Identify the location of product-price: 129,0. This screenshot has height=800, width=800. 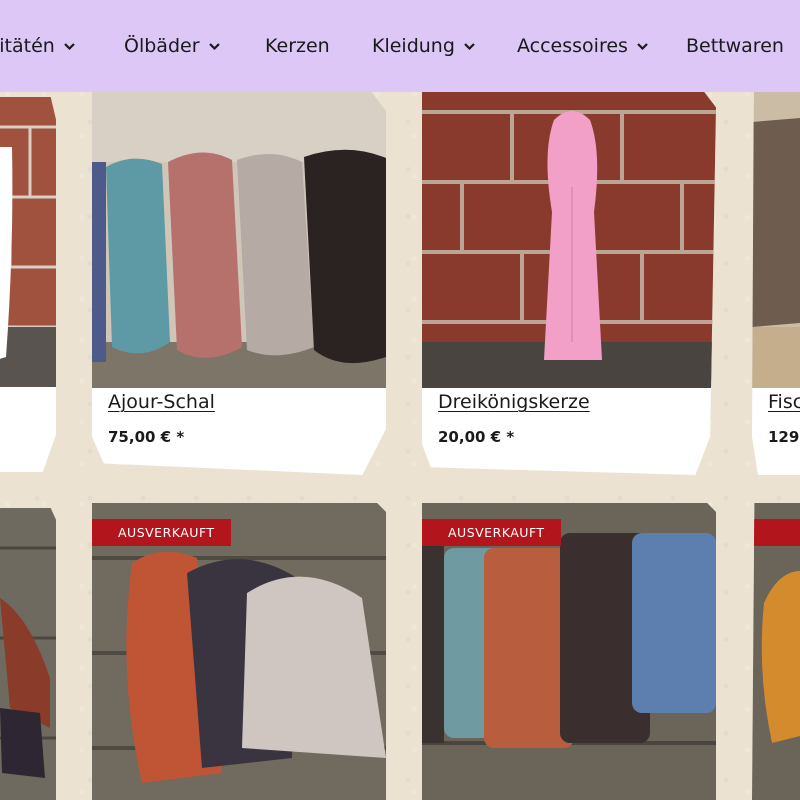
(784, 437).